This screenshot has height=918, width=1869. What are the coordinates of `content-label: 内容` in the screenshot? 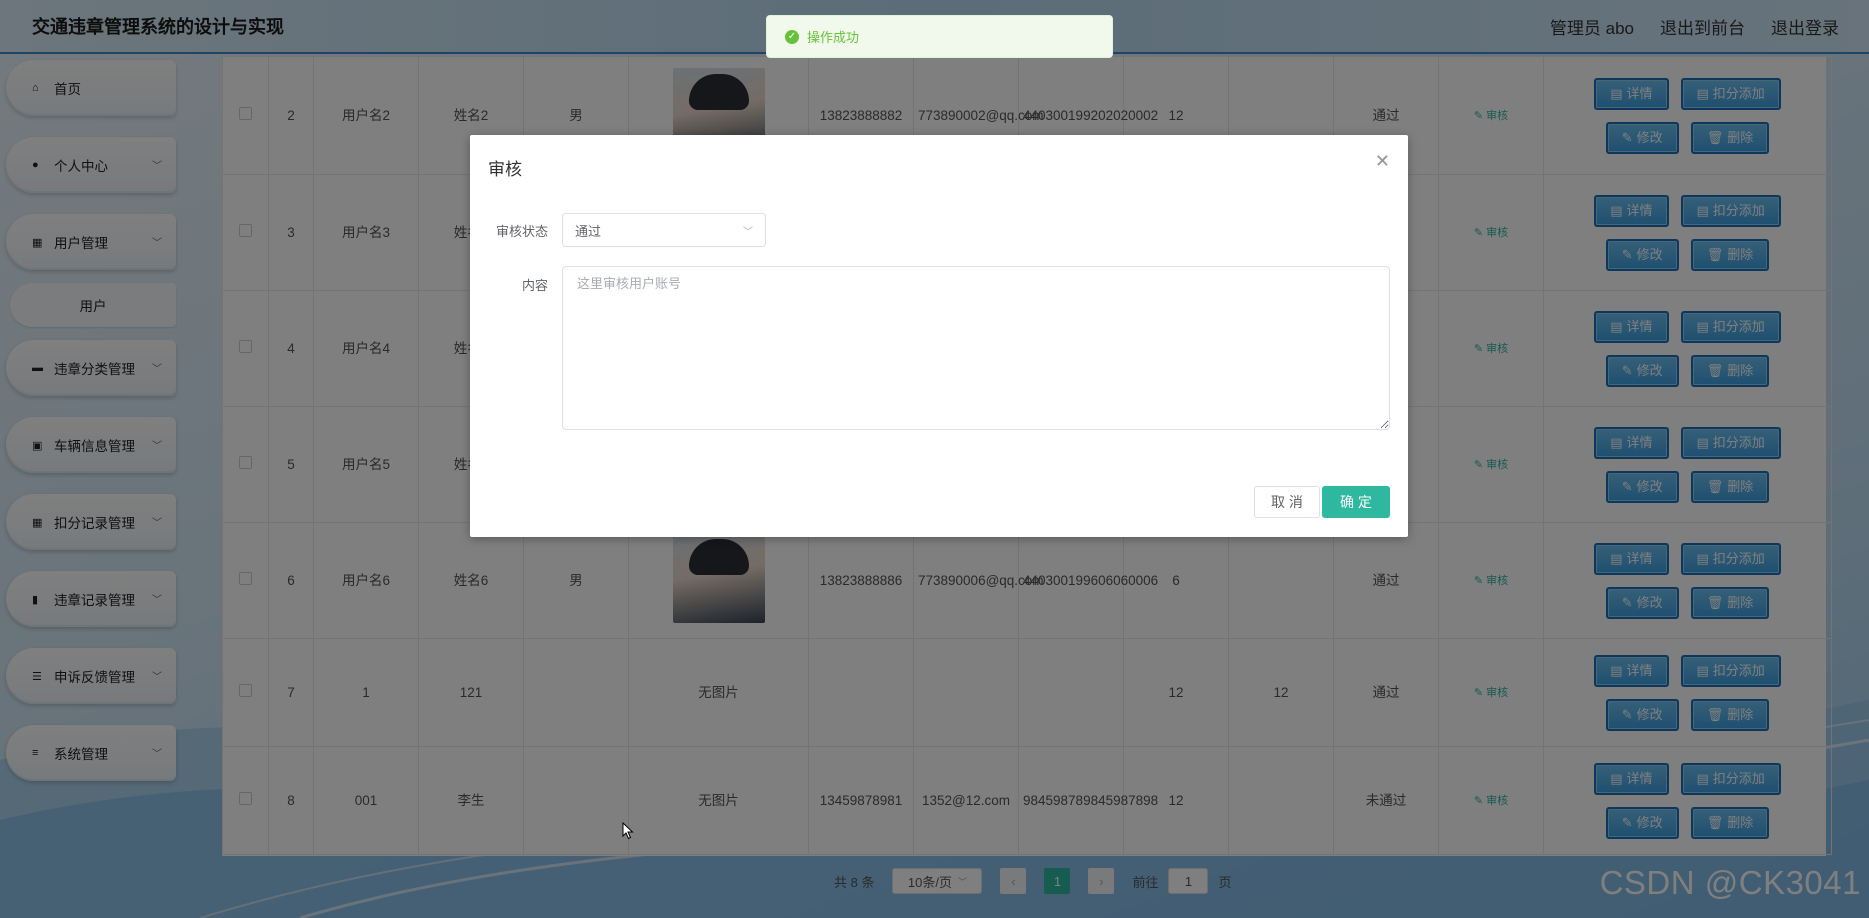 It's located at (534, 285).